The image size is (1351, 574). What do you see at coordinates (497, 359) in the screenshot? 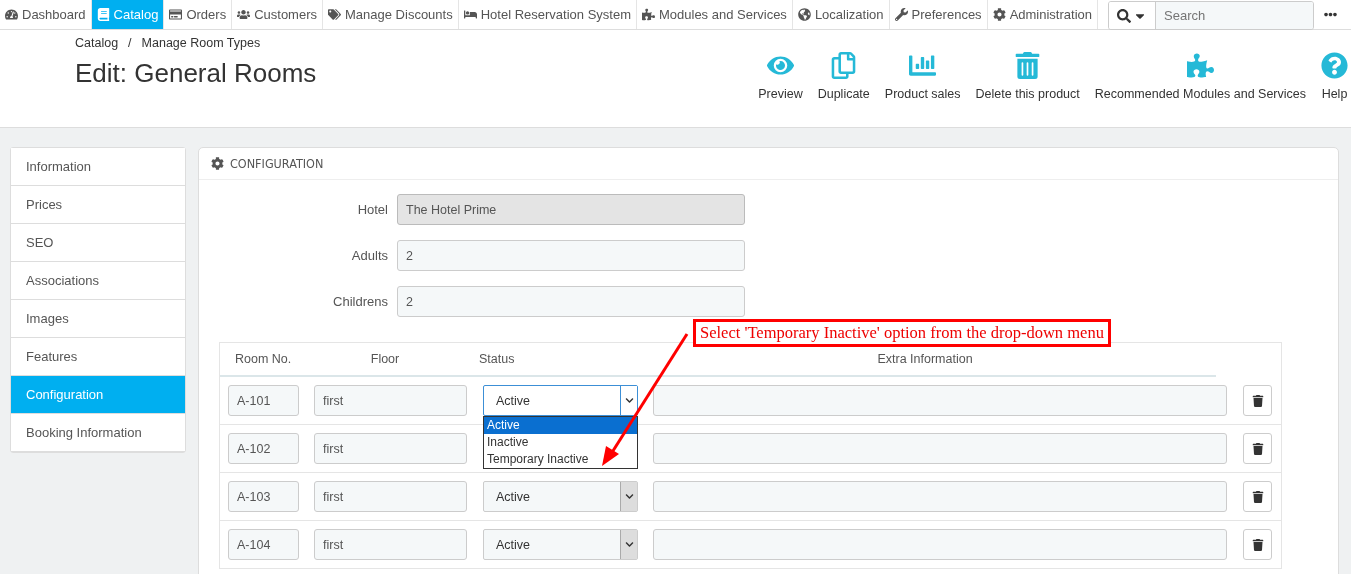
I see `column-header: Status` at bounding box center [497, 359].